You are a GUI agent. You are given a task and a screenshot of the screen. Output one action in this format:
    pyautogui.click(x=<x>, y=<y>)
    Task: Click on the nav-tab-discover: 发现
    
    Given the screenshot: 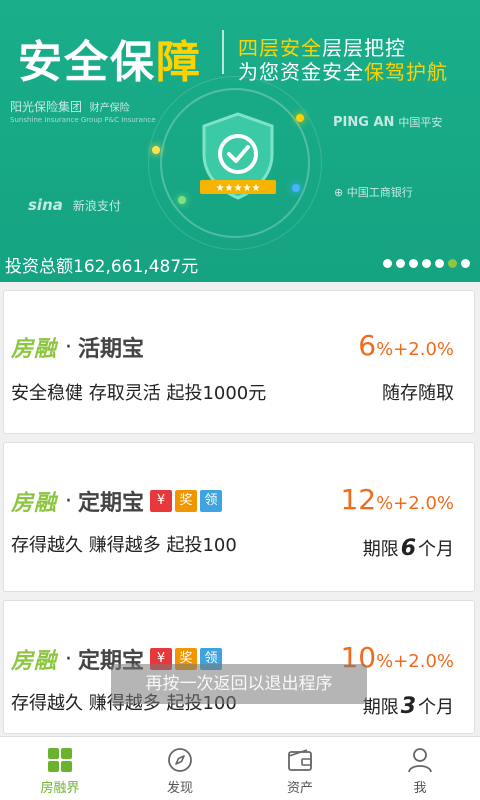 What is the action you would take?
    pyautogui.click(x=180, y=768)
    